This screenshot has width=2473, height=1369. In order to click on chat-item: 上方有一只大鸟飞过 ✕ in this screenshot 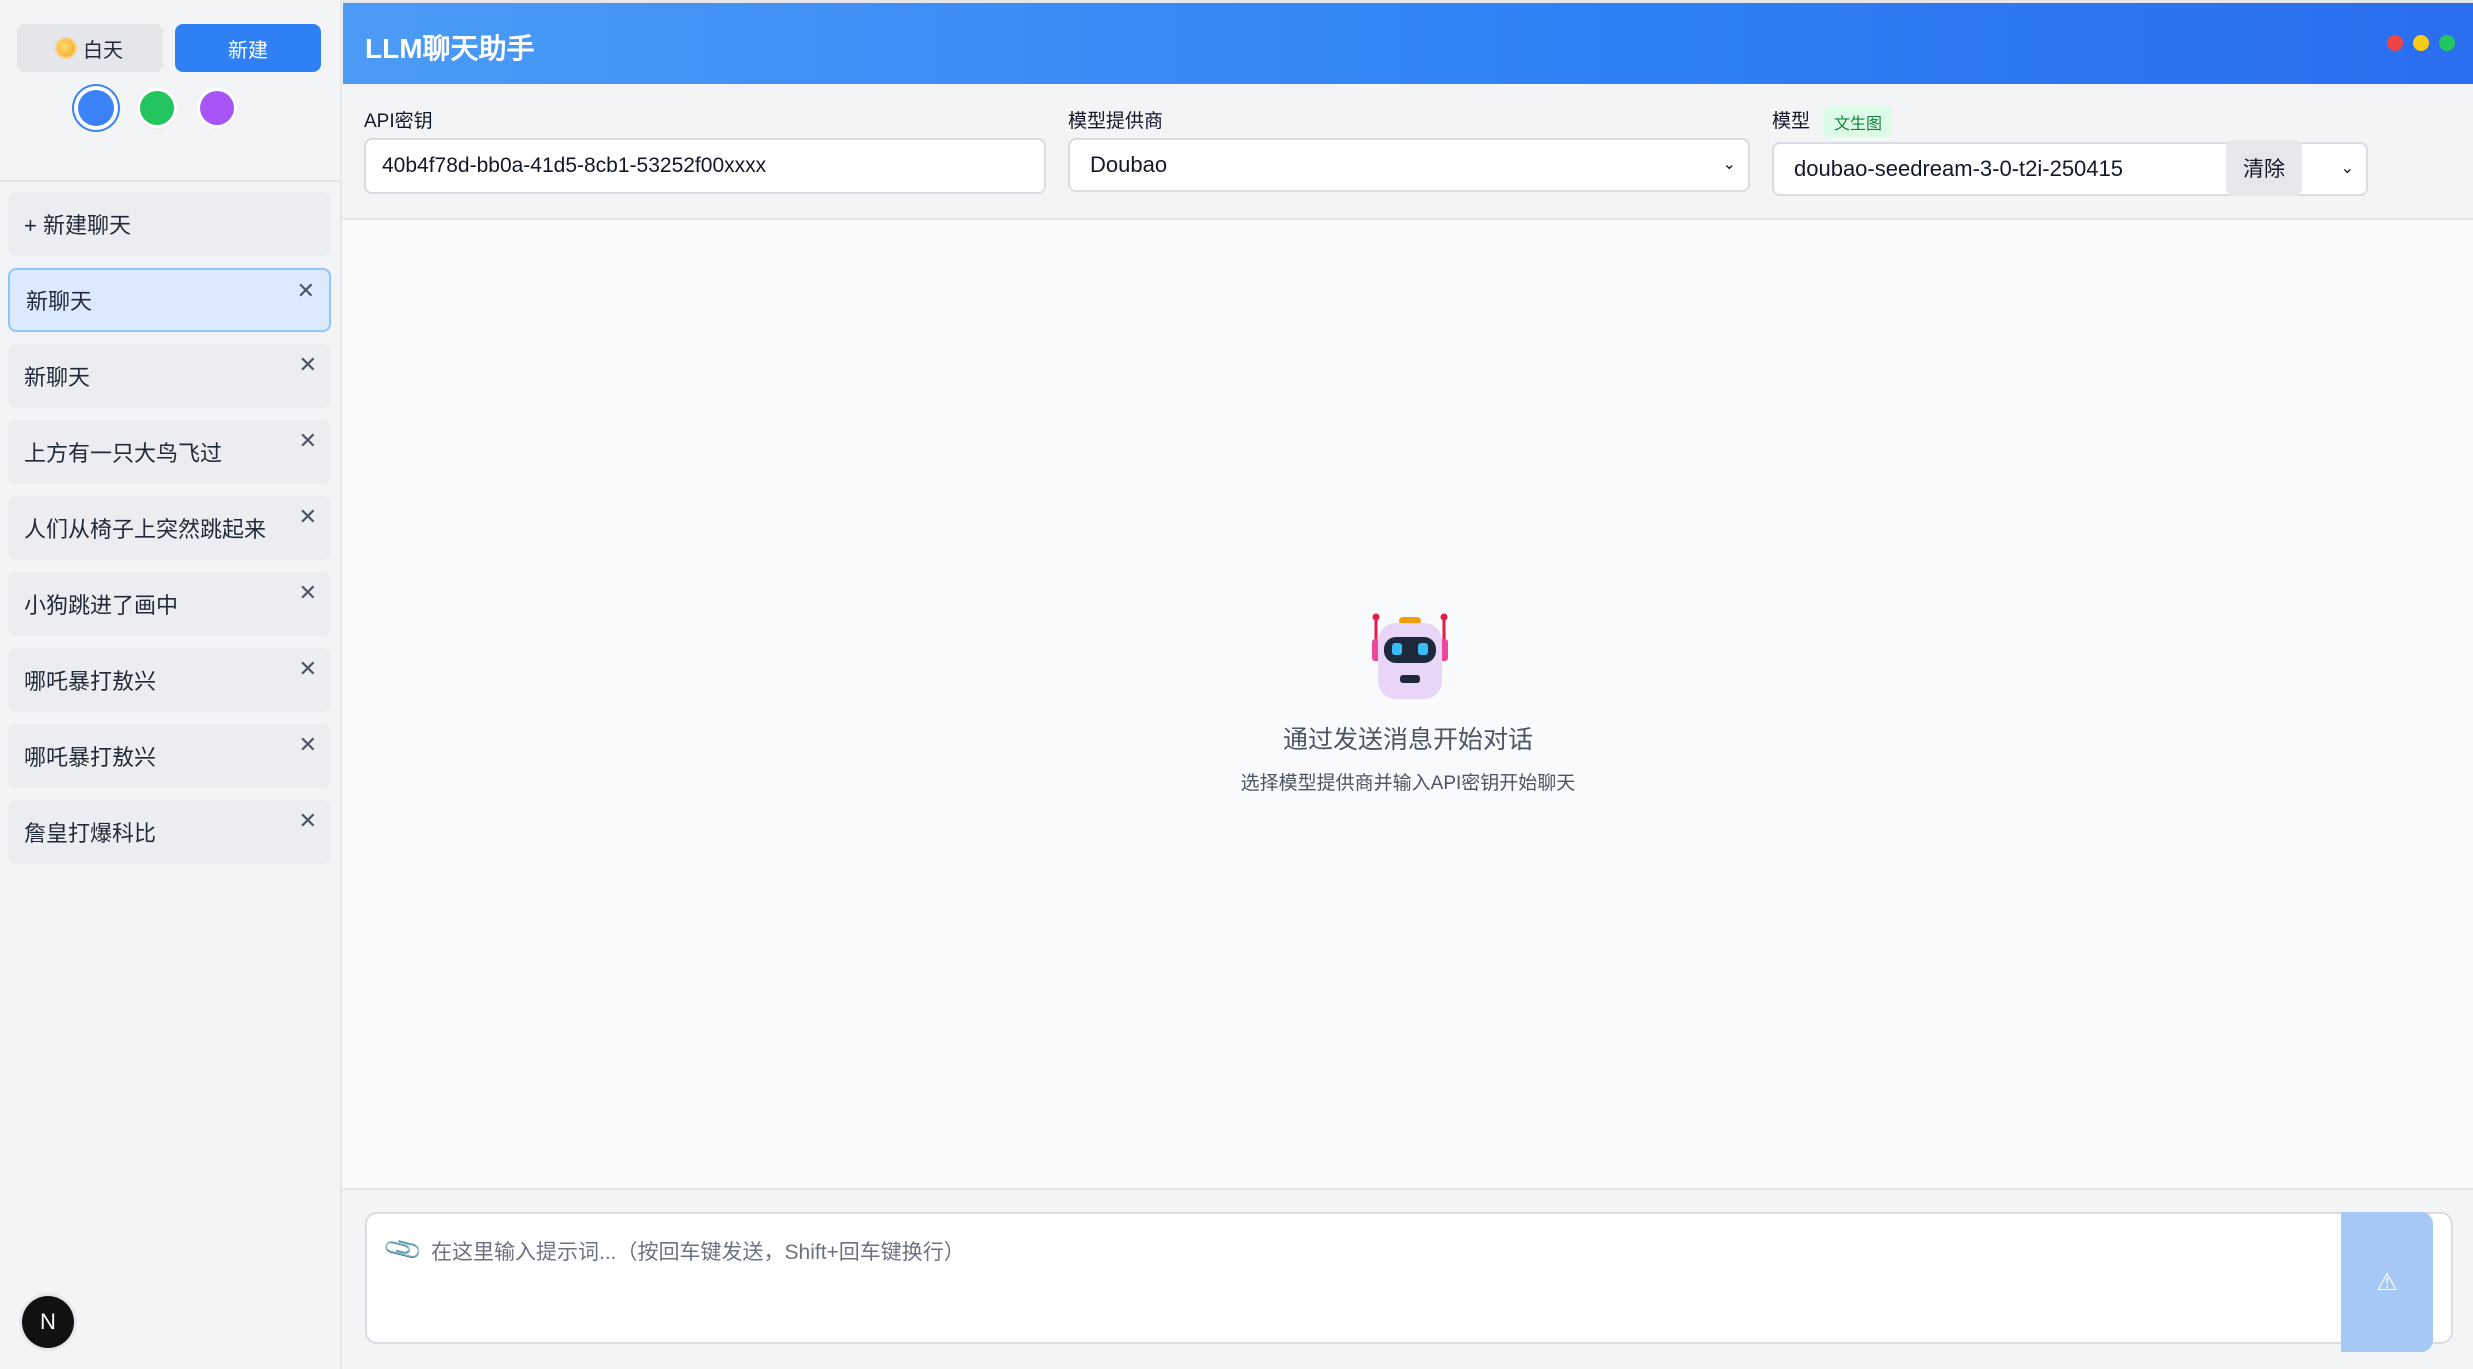, I will do `click(169, 452)`.